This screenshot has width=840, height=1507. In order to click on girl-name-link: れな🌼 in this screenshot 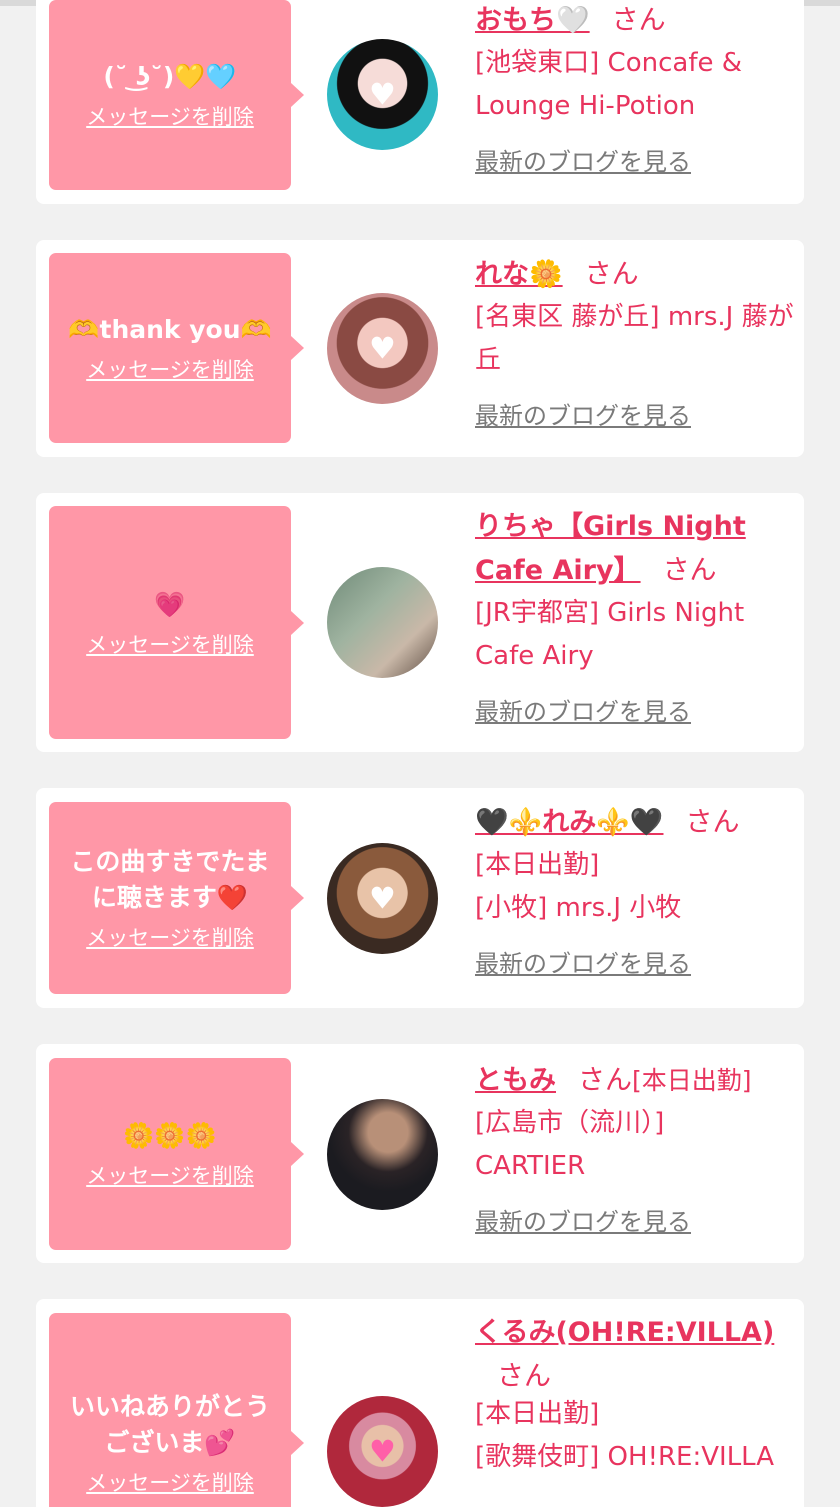, I will do `click(519, 274)`.